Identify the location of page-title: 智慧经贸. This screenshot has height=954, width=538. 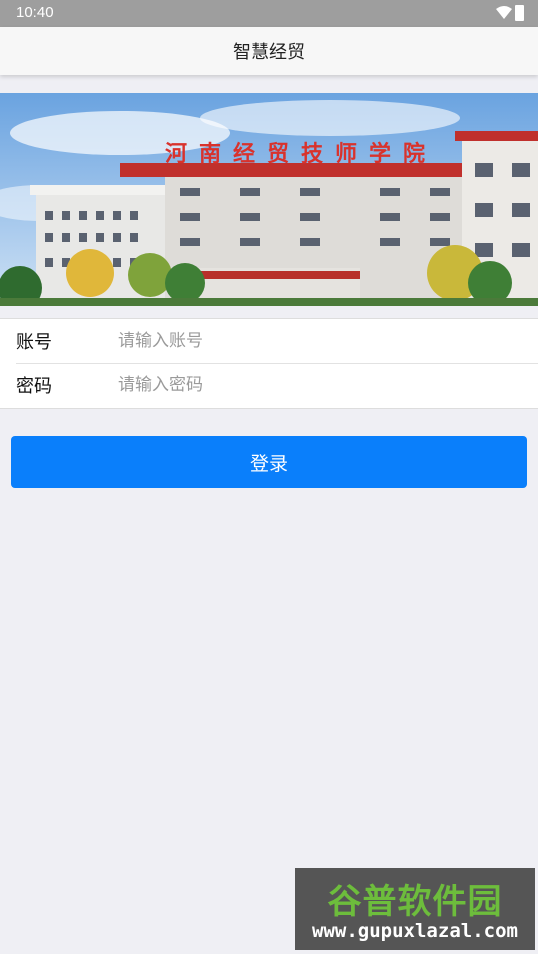
(269, 52).